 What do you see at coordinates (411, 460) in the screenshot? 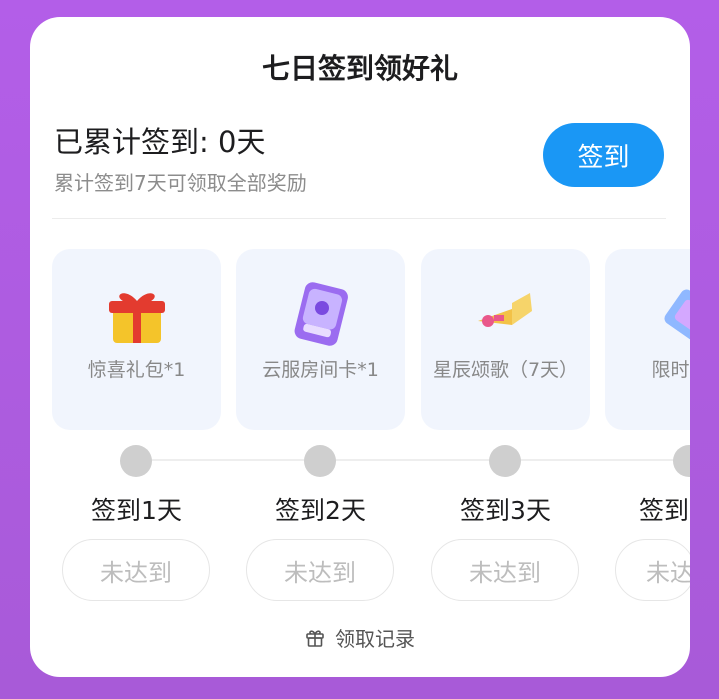
I see `progress-line` at bounding box center [411, 460].